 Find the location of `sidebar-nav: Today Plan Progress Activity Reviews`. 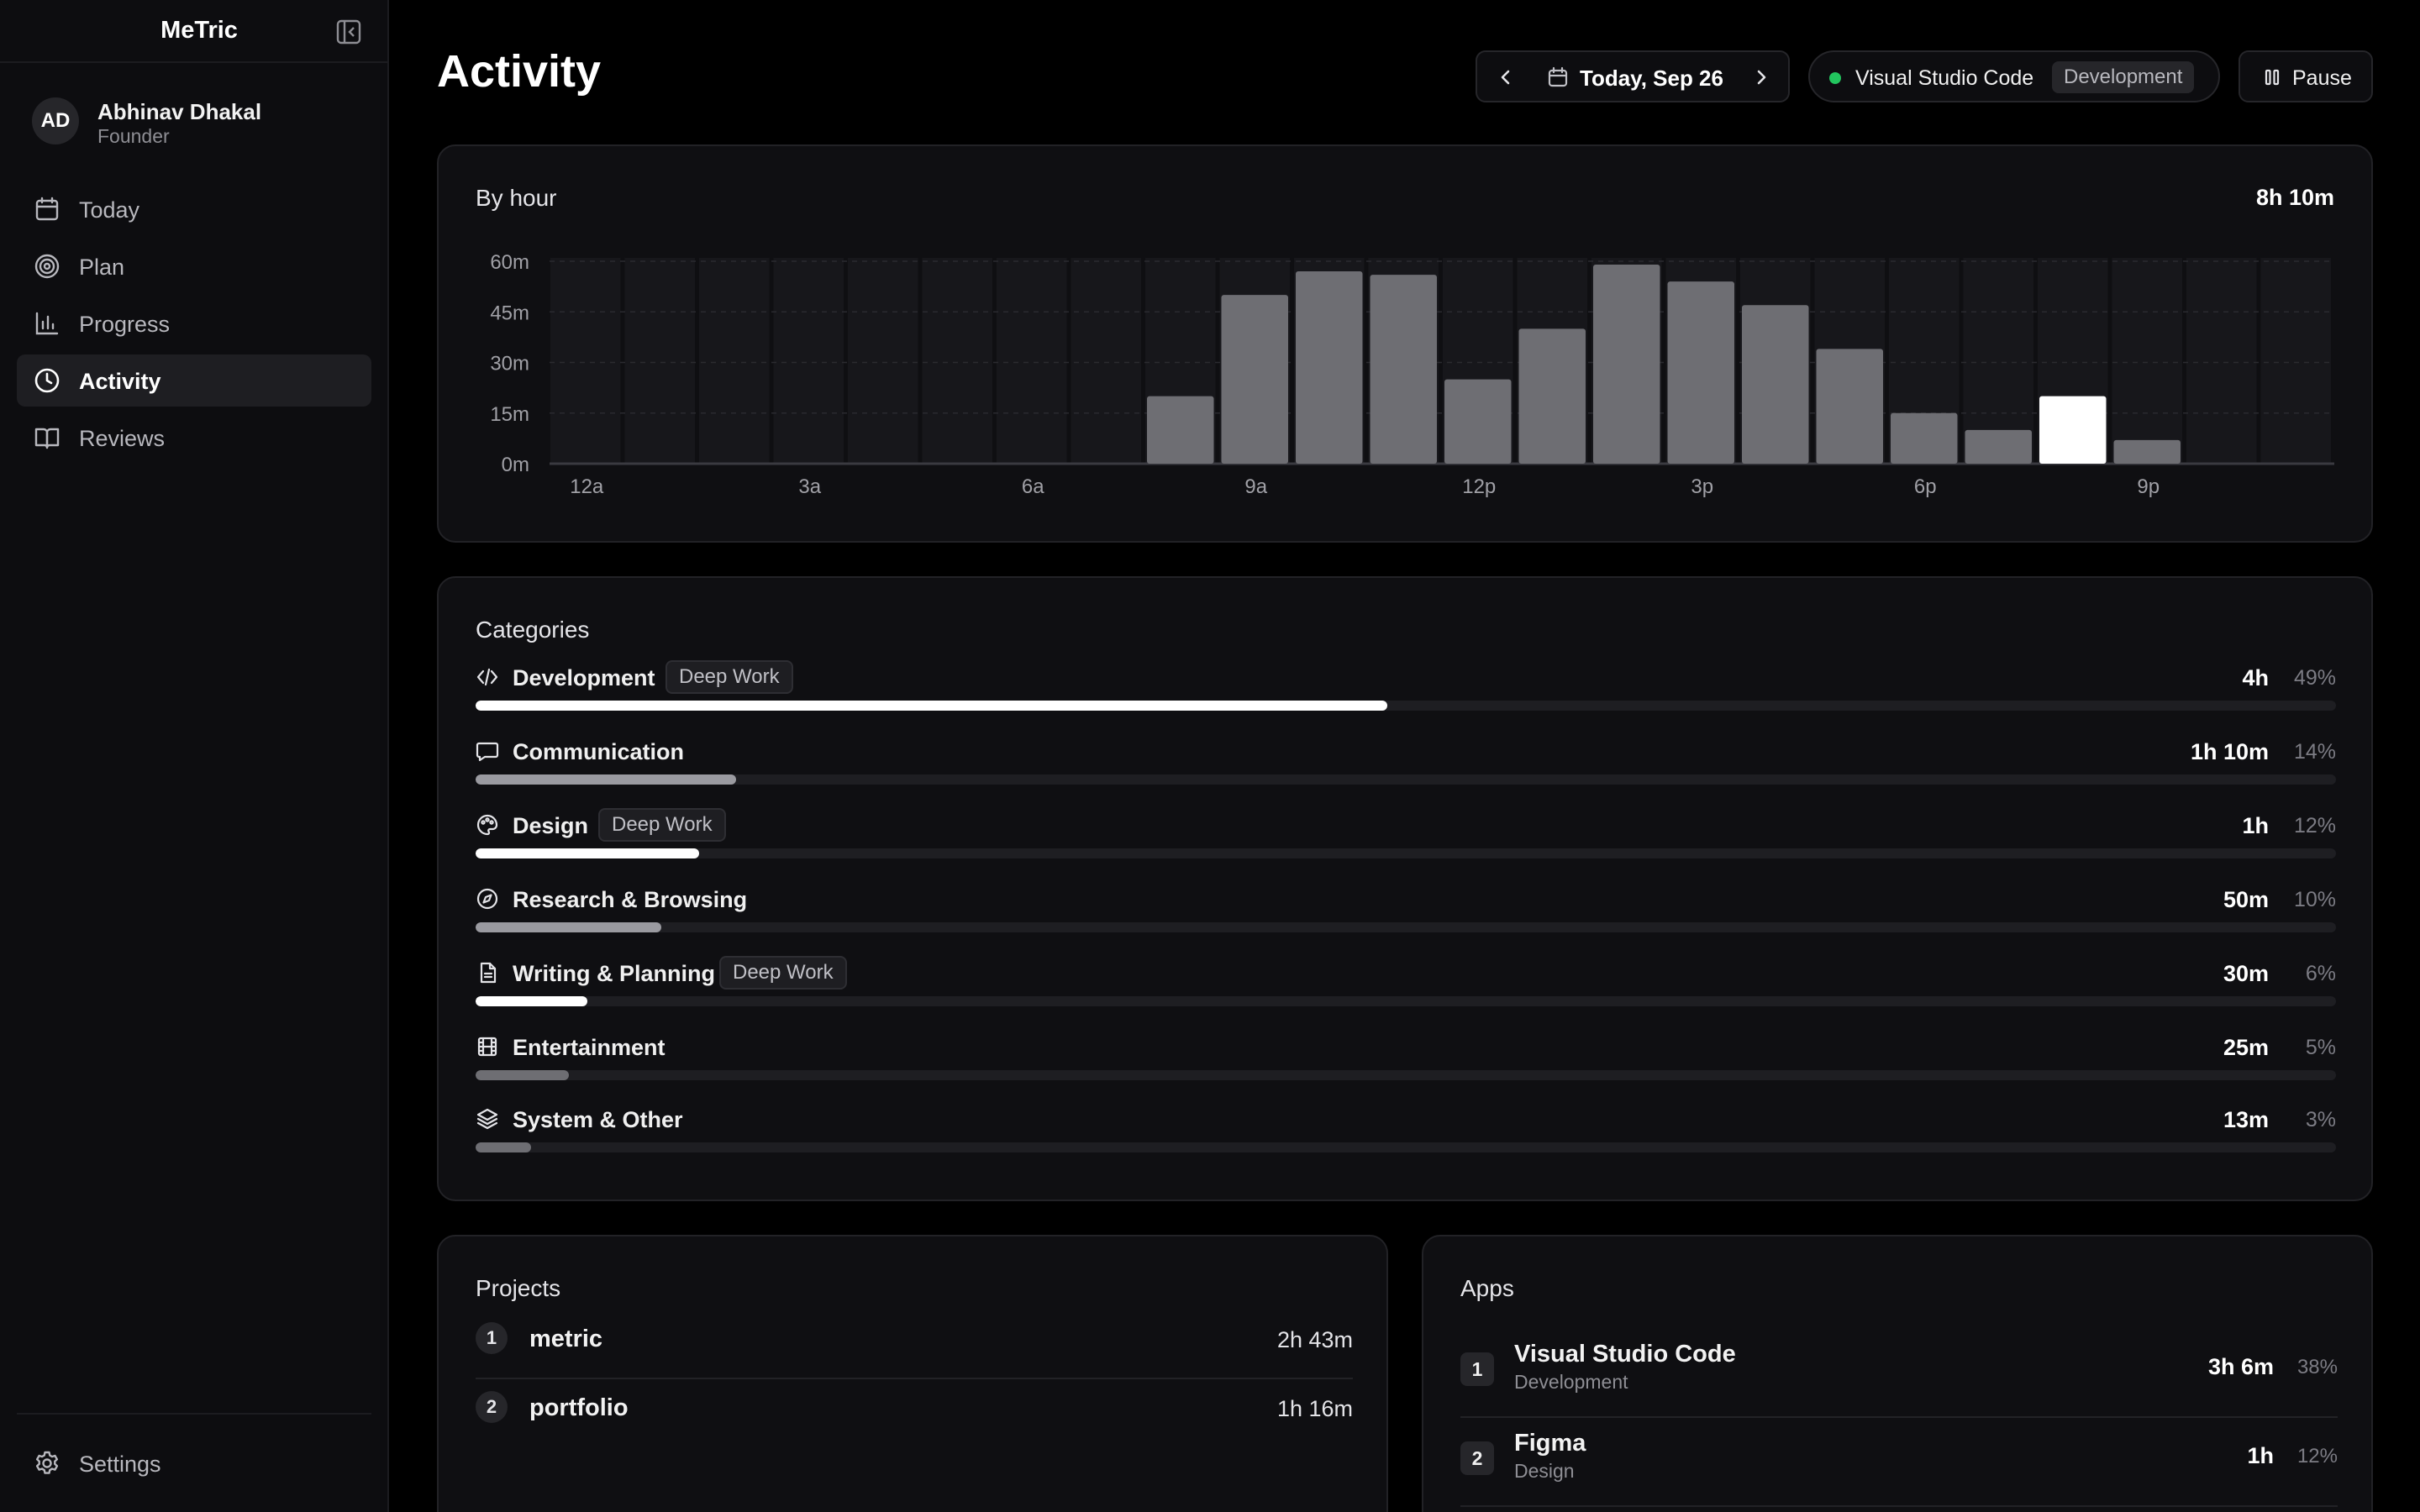

sidebar-nav: Today Plan Progress Activity Reviews is located at coordinates (194, 326).